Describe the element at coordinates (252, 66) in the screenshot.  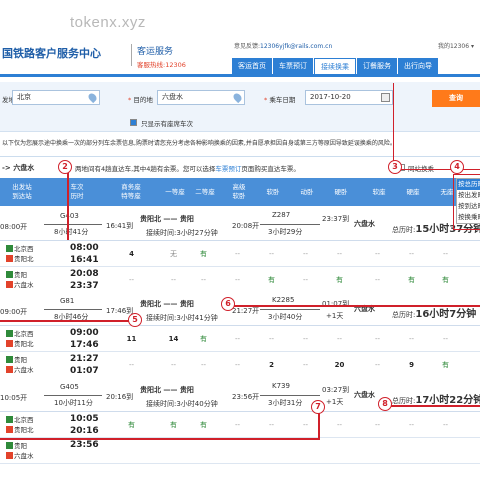
I see `nav-home: 客运首页` at that location.